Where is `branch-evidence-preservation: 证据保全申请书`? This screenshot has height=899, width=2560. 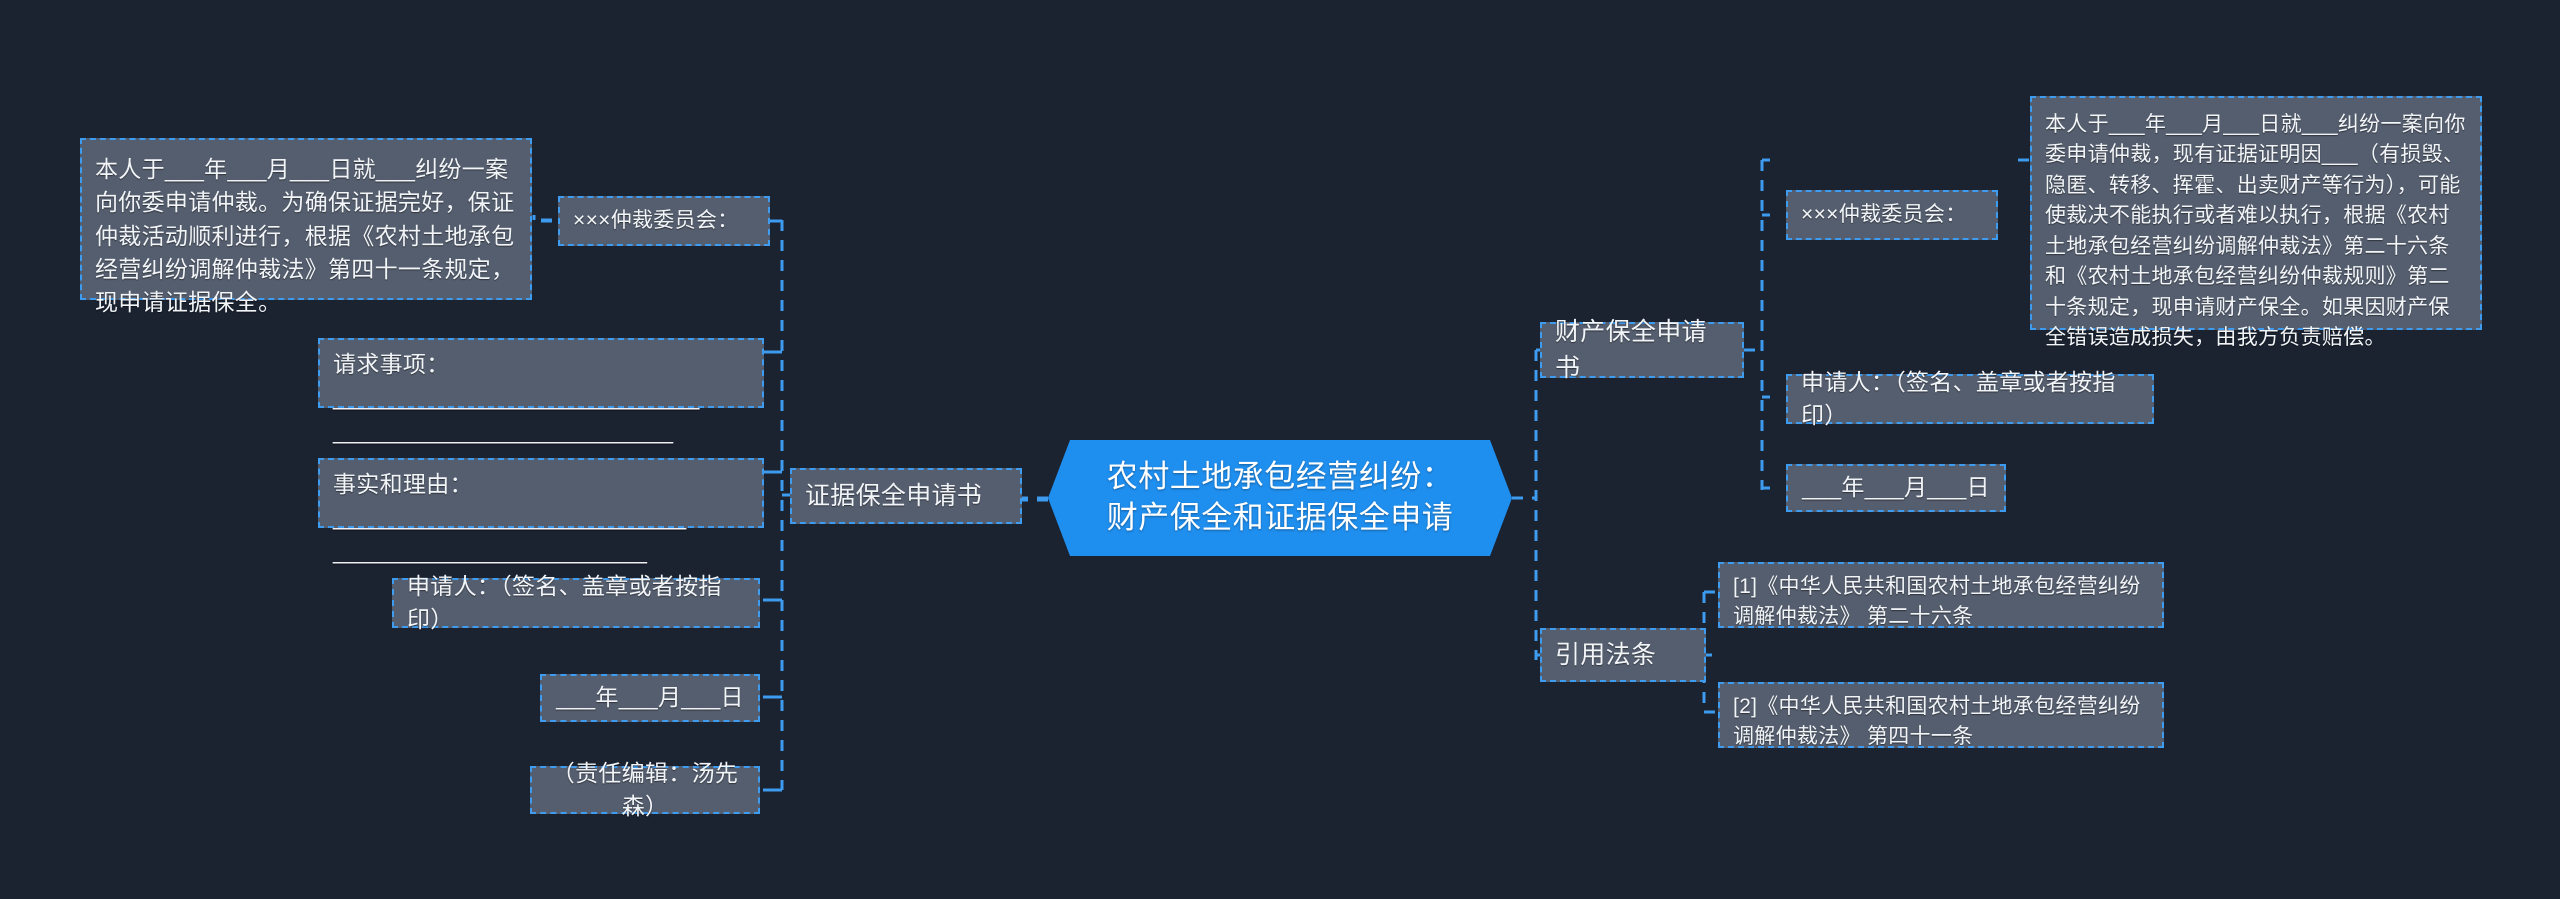
branch-evidence-preservation: 证据保全申请书 is located at coordinates (906, 496).